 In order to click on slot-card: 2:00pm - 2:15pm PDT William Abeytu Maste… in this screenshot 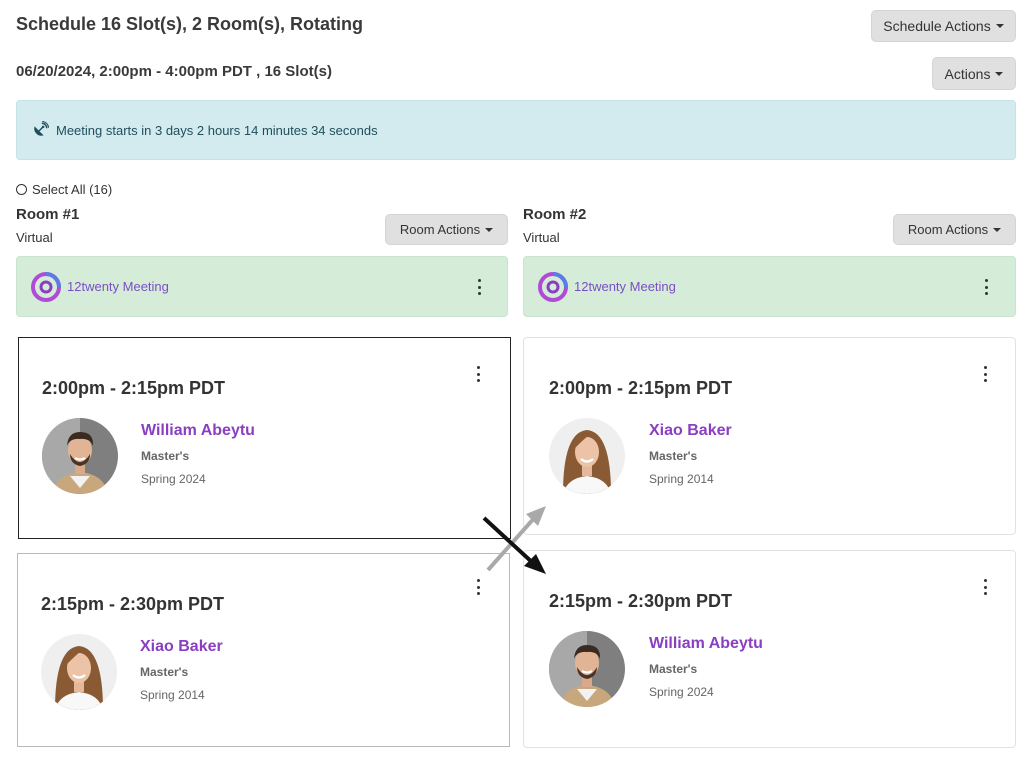, I will do `click(264, 438)`.